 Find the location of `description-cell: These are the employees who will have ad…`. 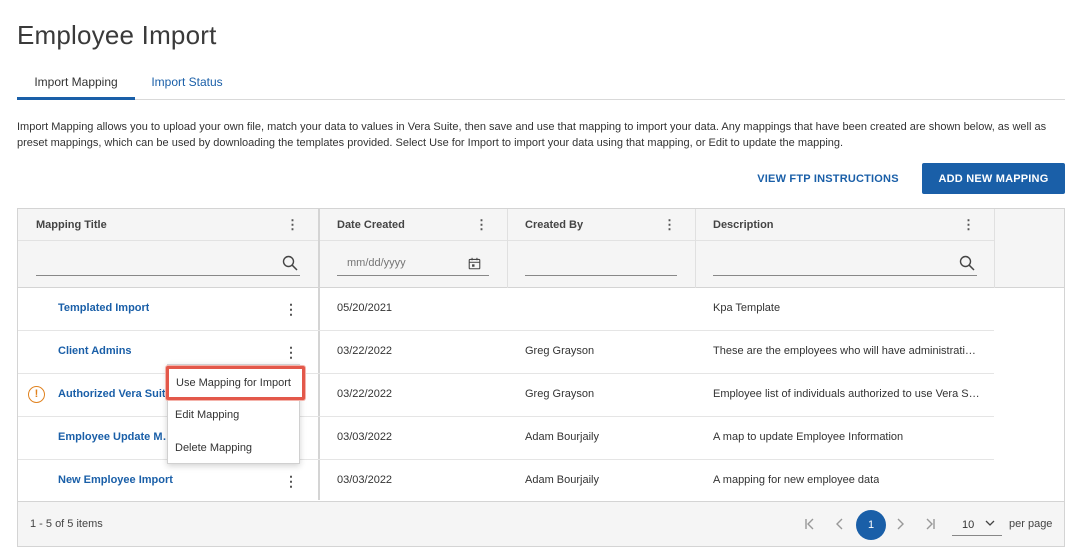

description-cell: These are the employees who will have ad… is located at coordinates (844, 351).